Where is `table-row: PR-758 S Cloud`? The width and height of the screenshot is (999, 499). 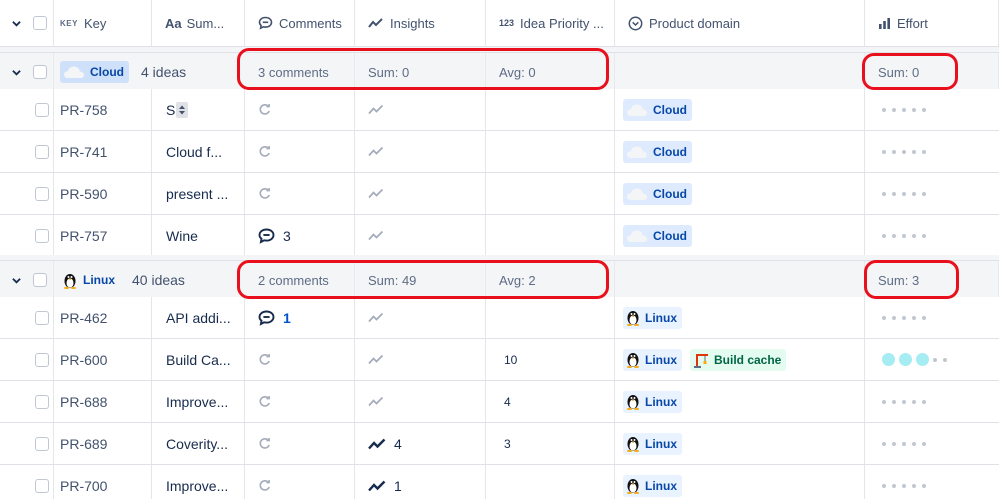 table-row: PR-758 S Cloud is located at coordinates (499, 110).